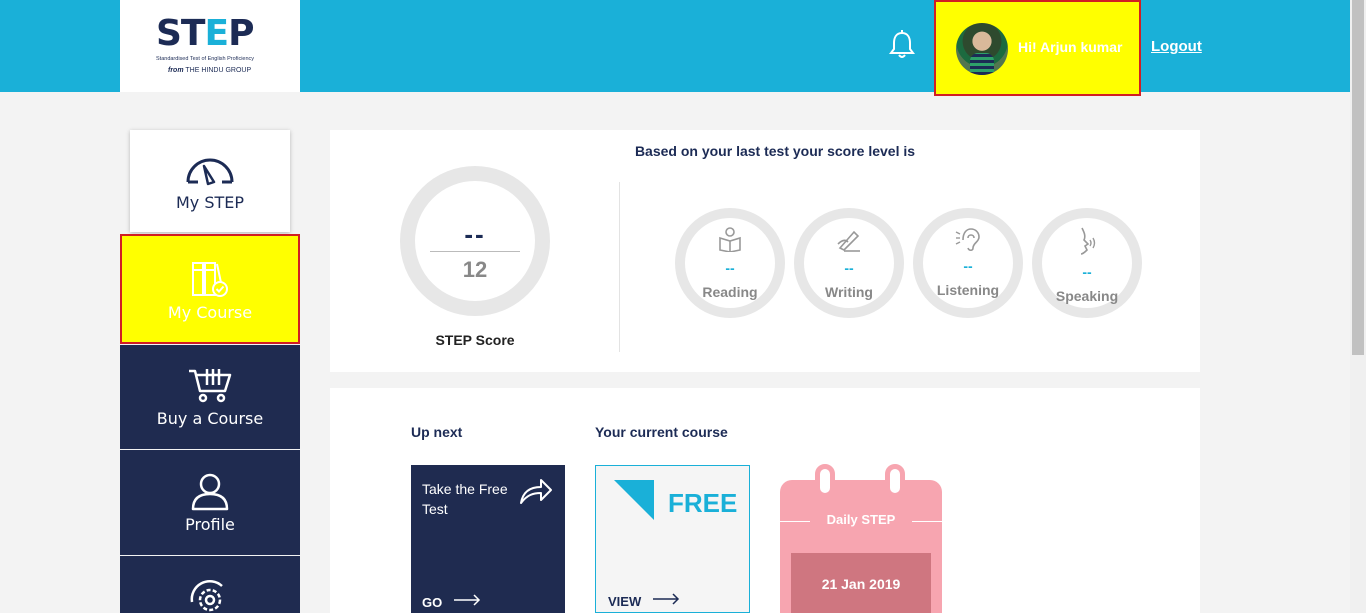 This screenshot has height=613, width=1366. I want to click on ear-icon, so click(967, 240).